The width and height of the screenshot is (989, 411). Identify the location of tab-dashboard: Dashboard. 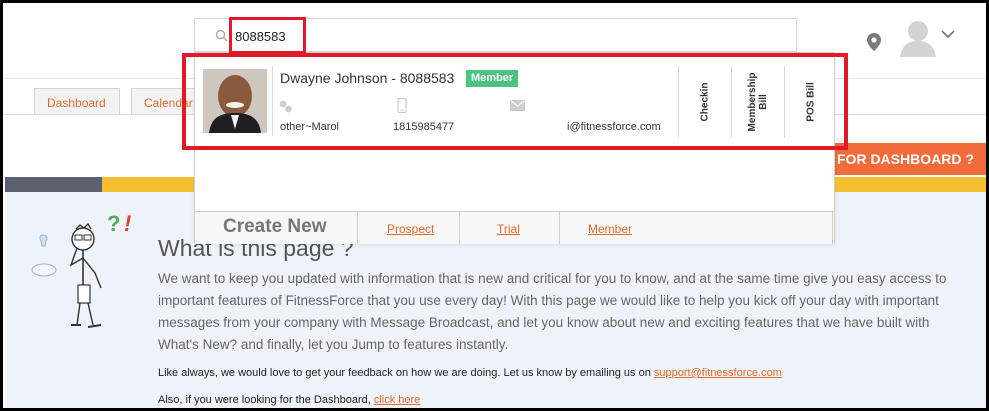
(77, 101).